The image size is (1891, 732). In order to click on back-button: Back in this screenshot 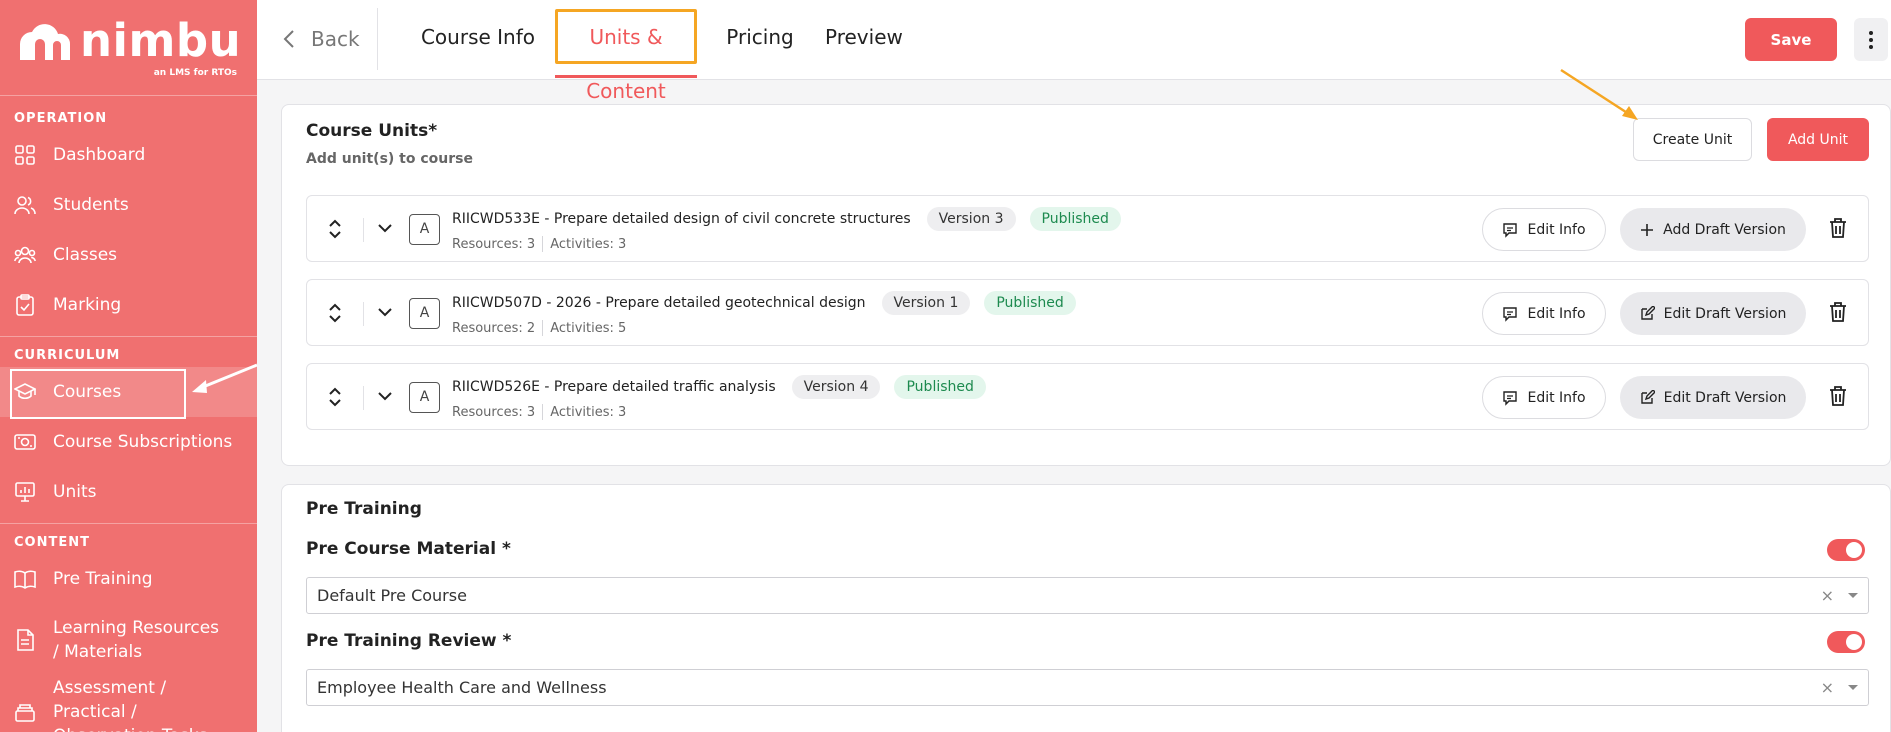, I will do `click(321, 39)`.